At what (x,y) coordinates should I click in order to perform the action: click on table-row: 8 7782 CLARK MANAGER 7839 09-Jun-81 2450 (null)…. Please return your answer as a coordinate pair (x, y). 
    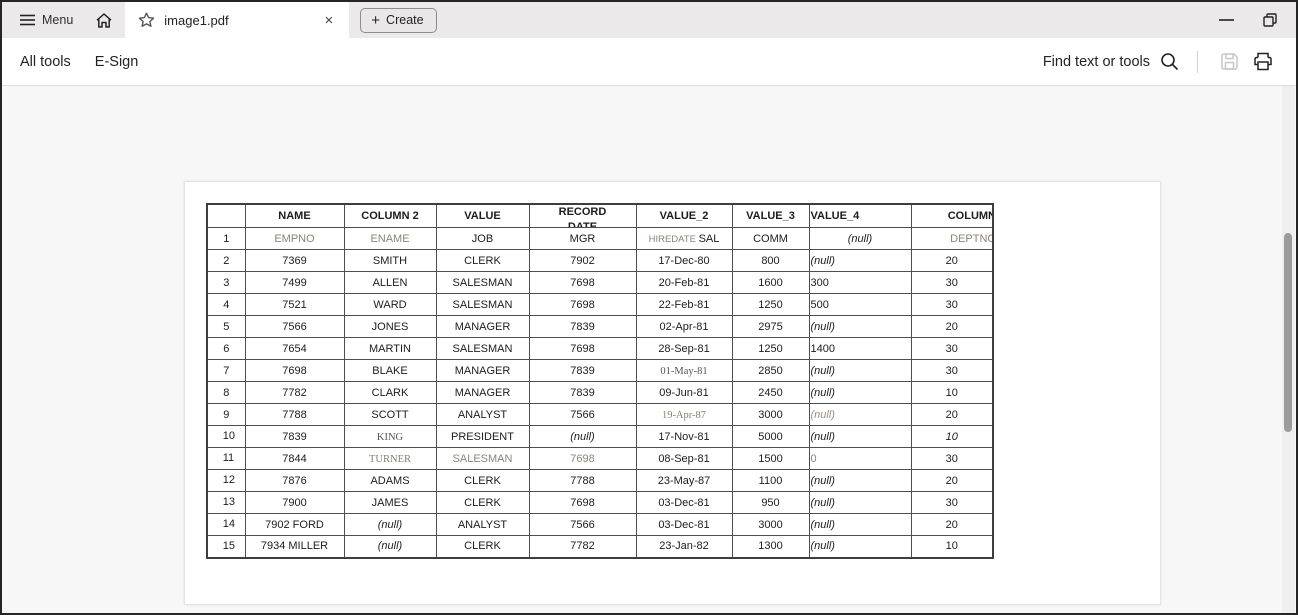
    Looking at the image, I should click on (600, 392).